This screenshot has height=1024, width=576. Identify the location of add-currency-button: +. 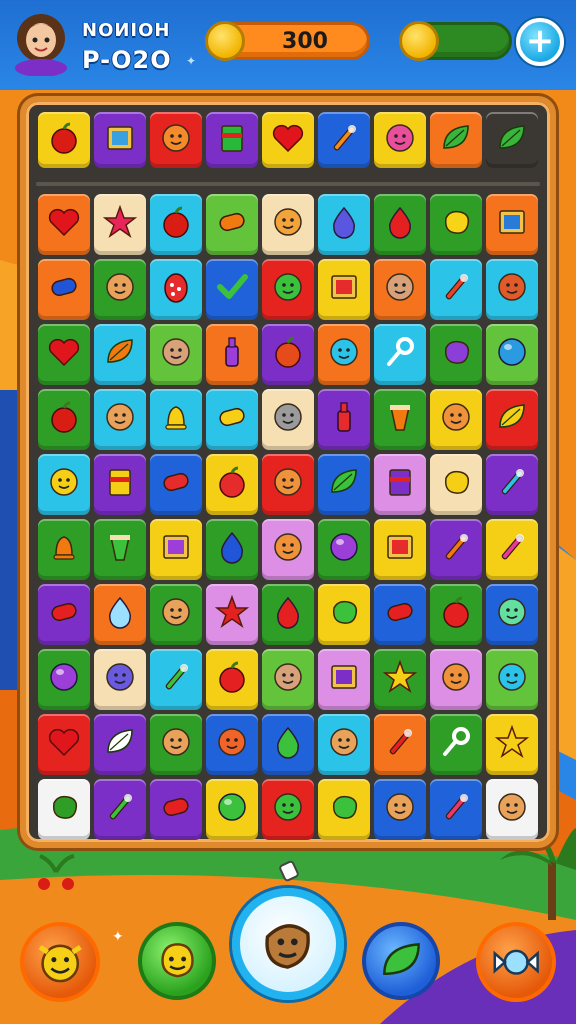
(540, 42).